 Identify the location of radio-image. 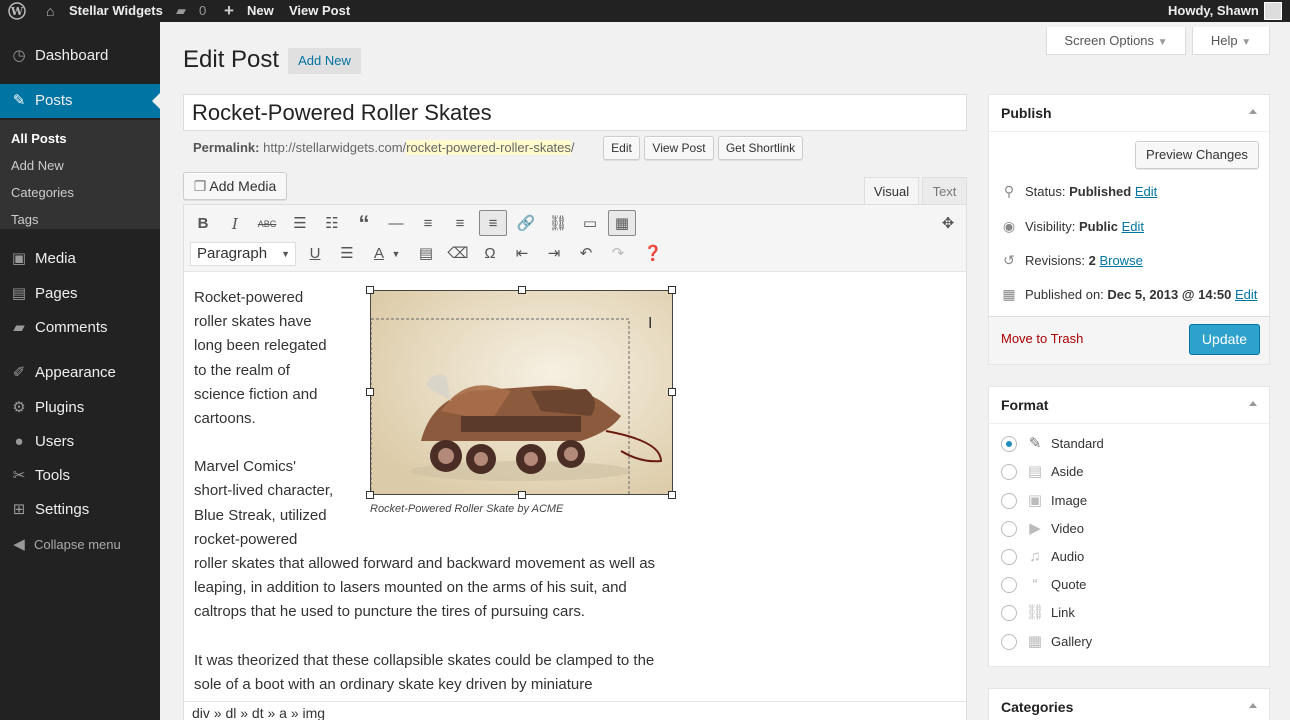
(1009, 501).